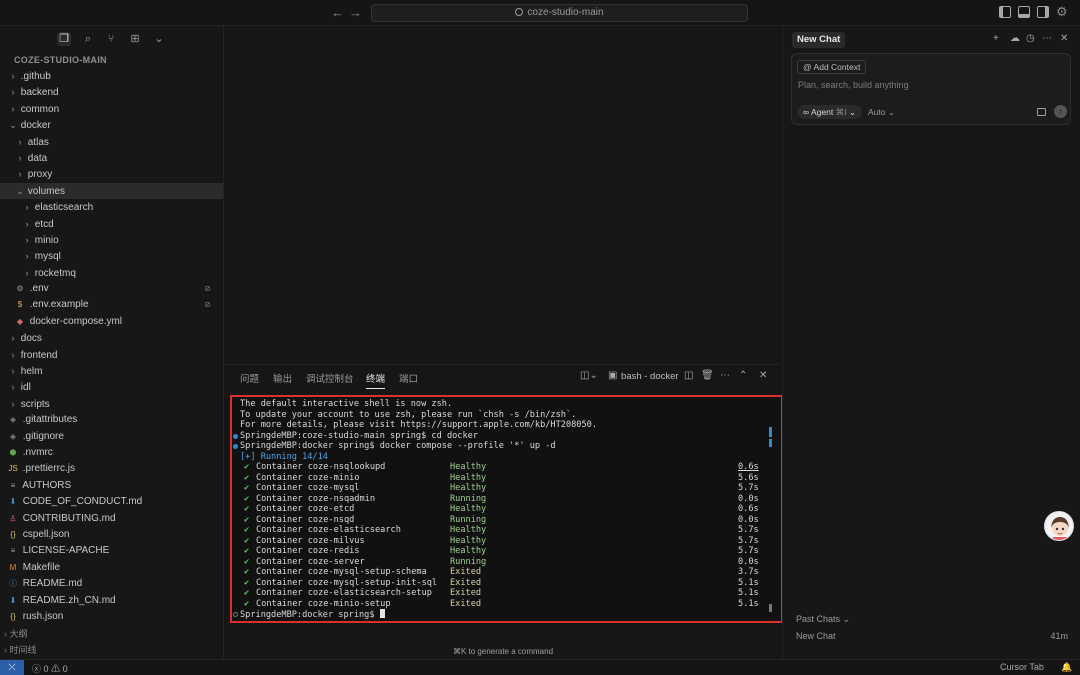  Describe the element at coordinates (111, 109) in the screenshot. I see `tree-folder: › common` at that location.